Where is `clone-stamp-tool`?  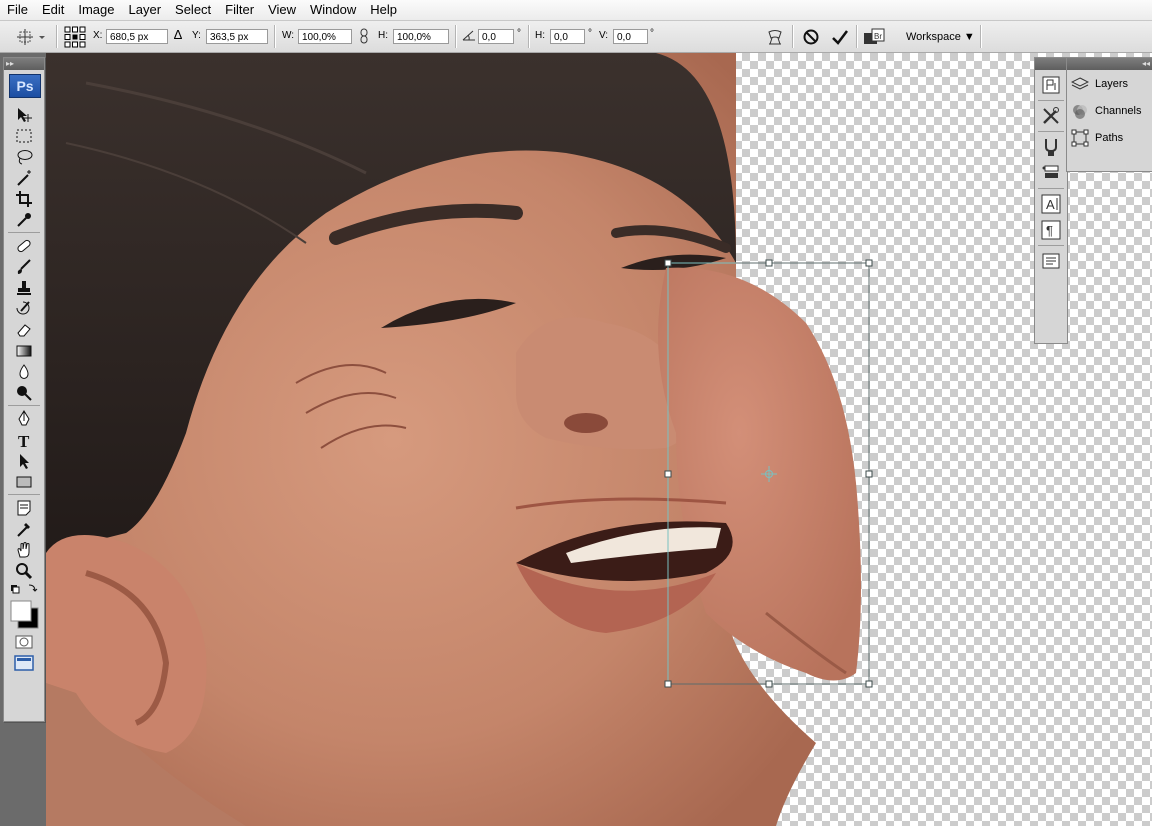
clone-stamp-tool is located at coordinates (24, 287).